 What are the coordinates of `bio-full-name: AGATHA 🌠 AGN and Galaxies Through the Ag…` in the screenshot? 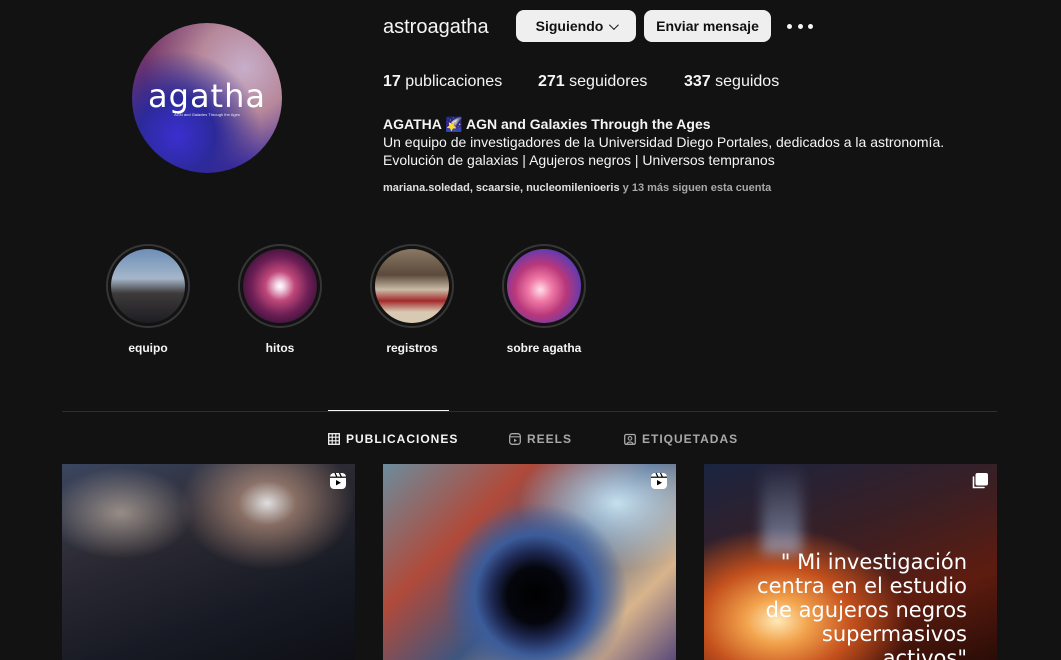 It's located at (547, 124).